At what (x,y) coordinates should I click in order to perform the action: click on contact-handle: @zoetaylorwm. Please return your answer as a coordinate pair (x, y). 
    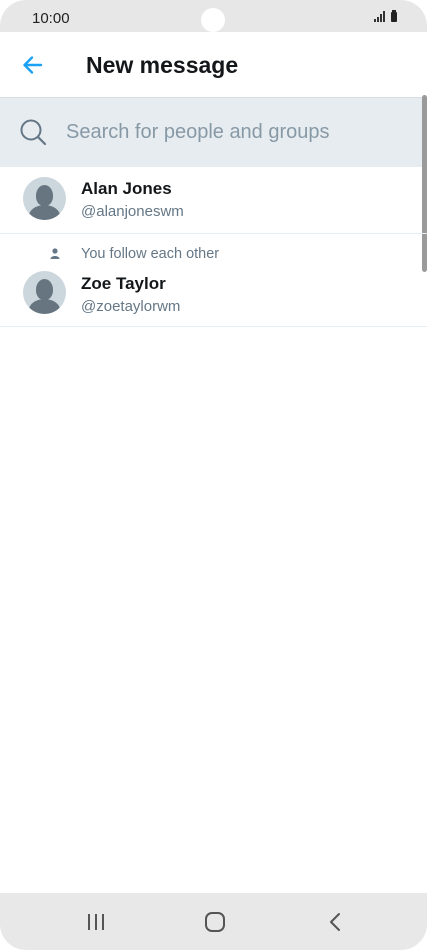
    Looking at the image, I should click on (131, 306).